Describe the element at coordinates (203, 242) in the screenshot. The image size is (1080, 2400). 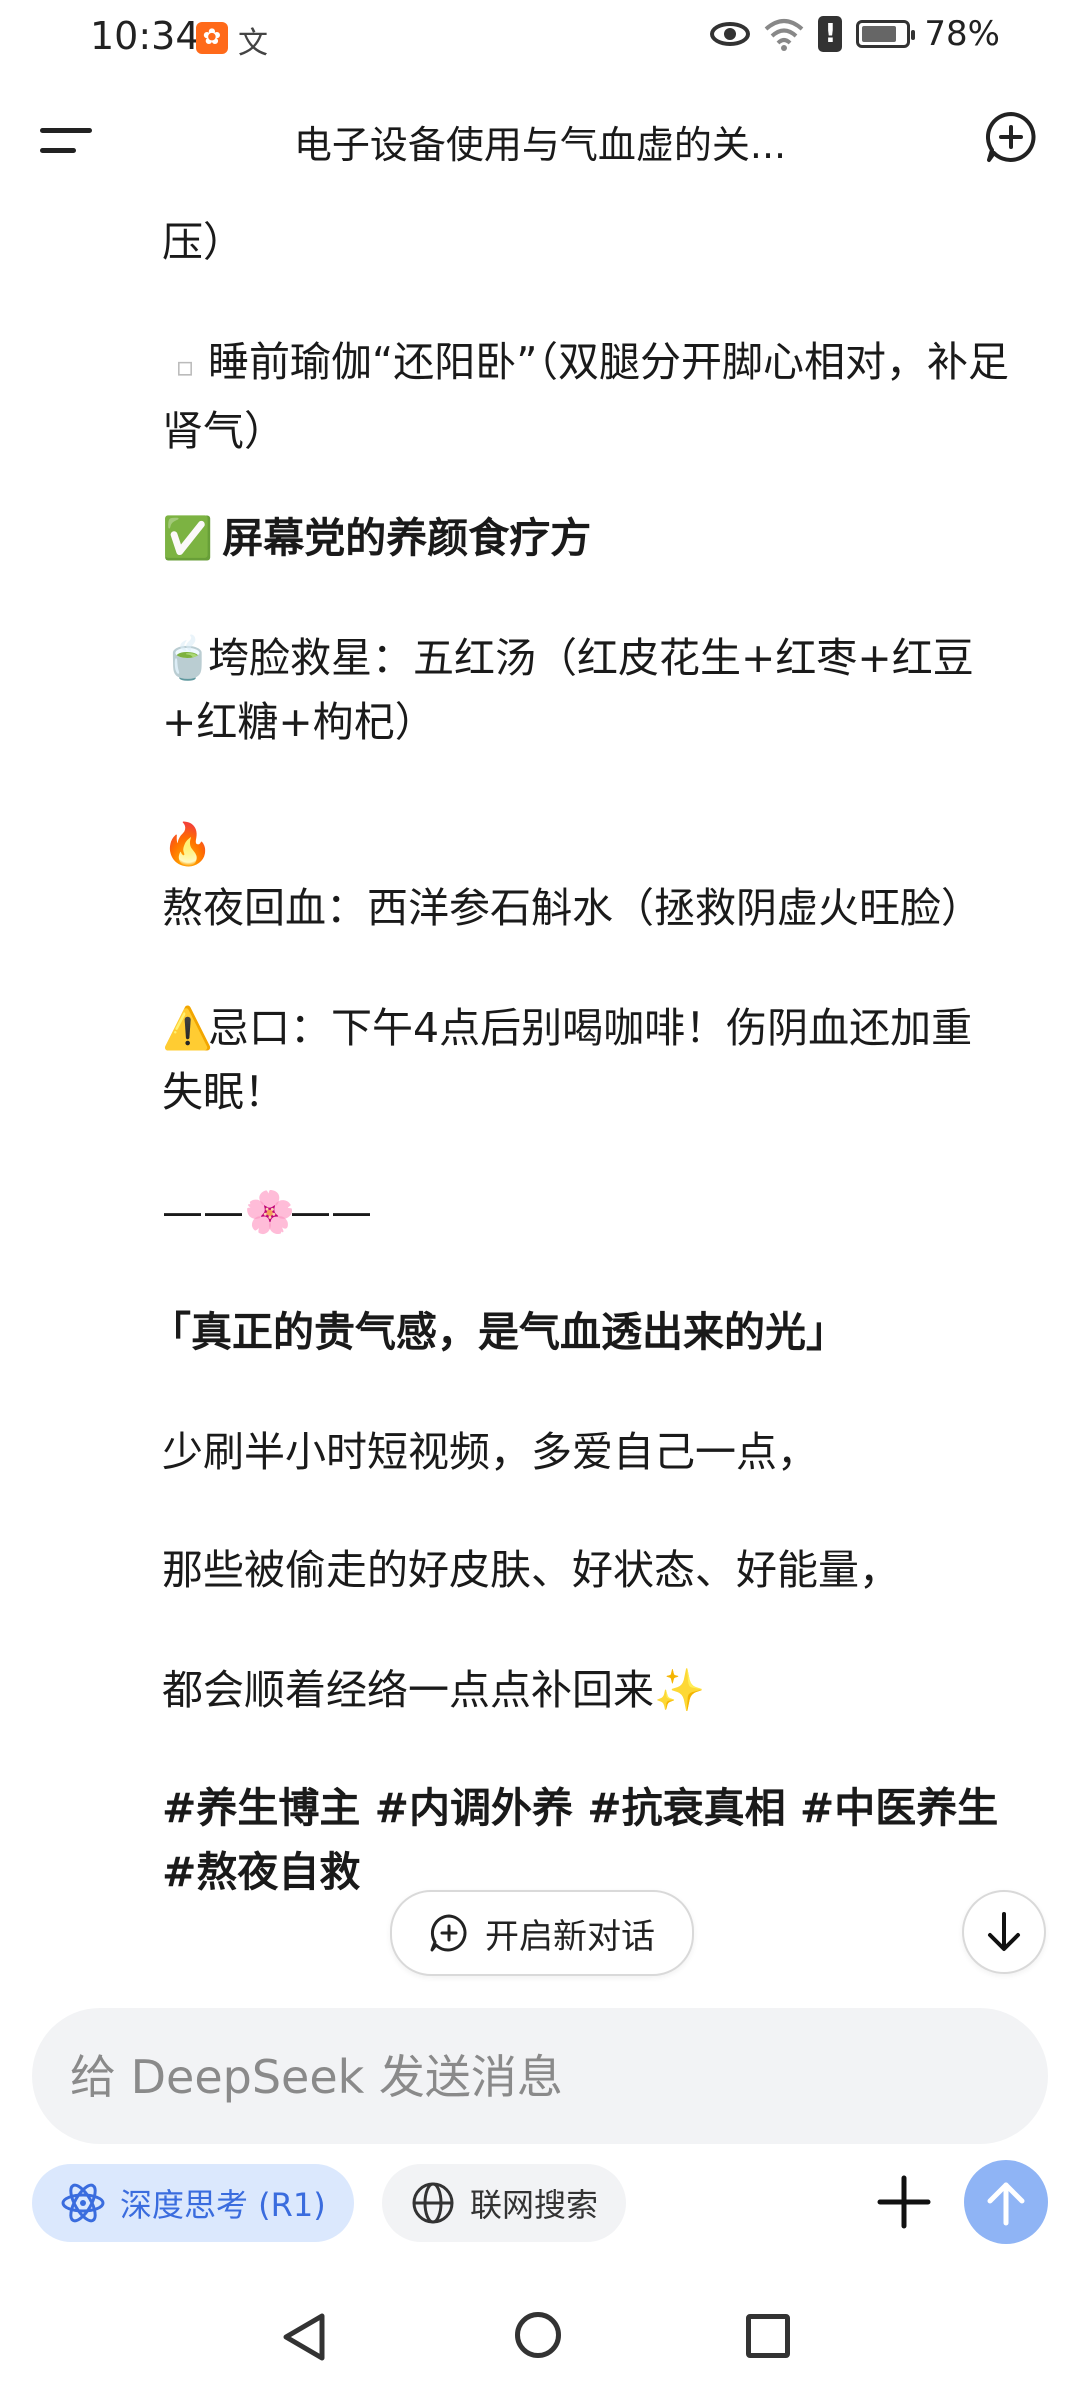
I see `text-line: 压）` at that location.